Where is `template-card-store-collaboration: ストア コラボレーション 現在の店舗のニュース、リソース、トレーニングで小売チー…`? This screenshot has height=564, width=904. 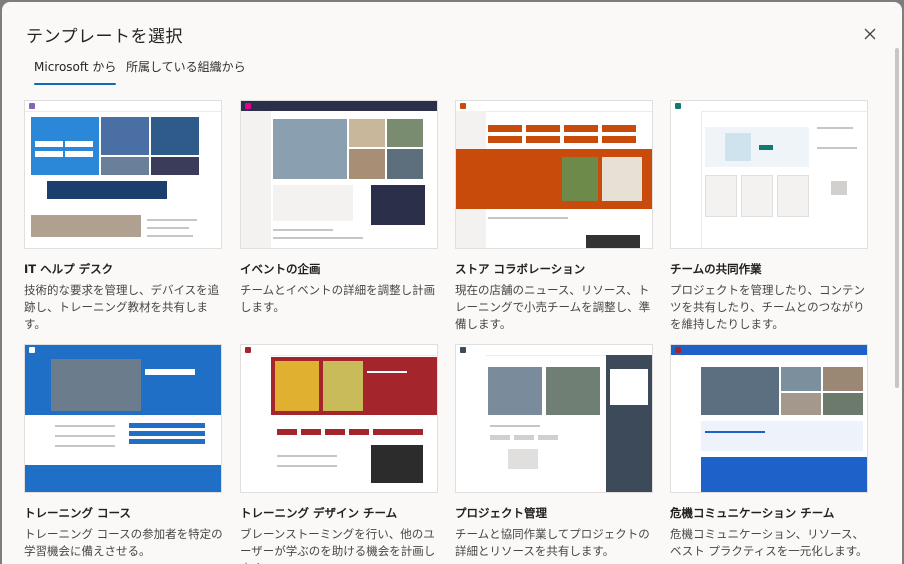
template-card-store-collaboration: ストア コラボレーション 現在の店舗のニュース、リソース、トレーニングで小売チー… is located at coordinates (554, 216).